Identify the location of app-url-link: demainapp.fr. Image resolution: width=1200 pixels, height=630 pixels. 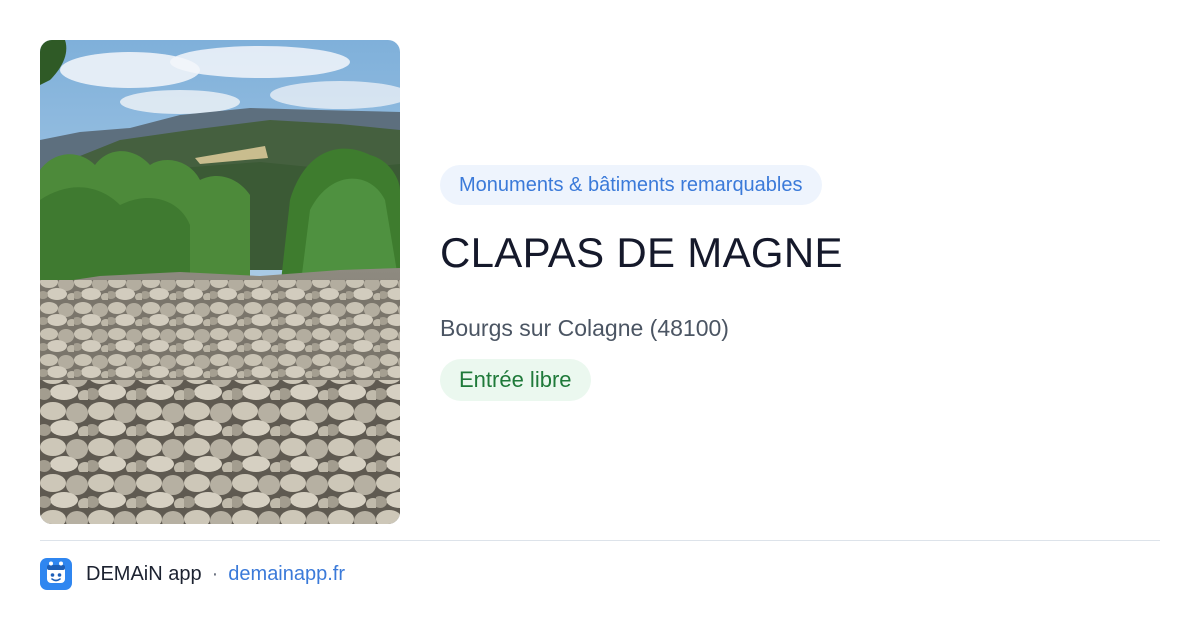
(286, 574).